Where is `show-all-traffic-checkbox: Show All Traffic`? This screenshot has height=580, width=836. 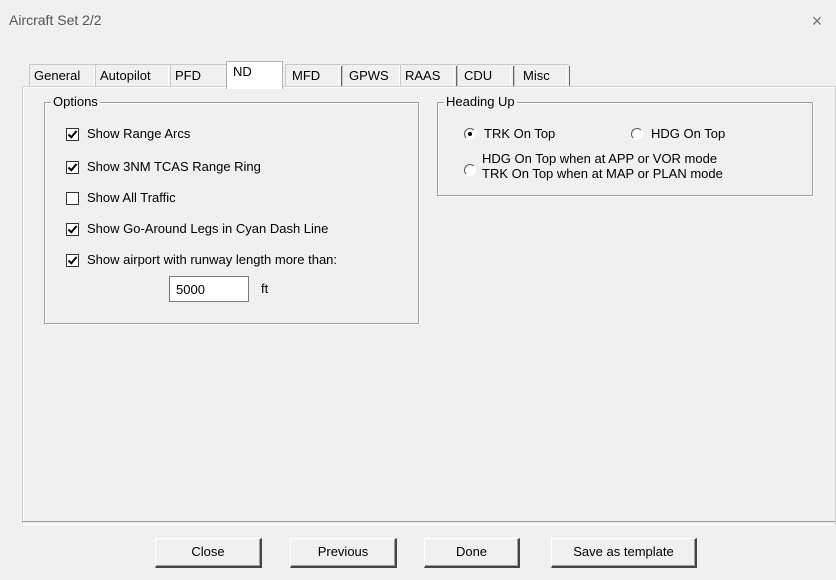 show-all-traffic-checkbox: Show All Traffic is located at coordinates (121, 198).